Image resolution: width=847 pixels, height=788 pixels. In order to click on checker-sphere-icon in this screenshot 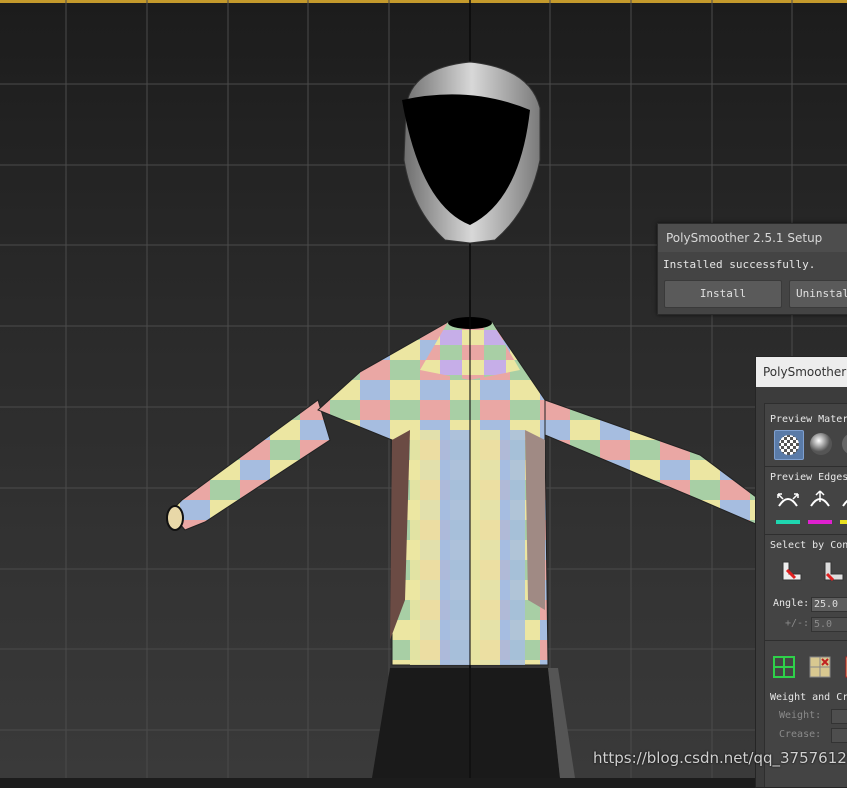, I will do `click(789, 445)`.